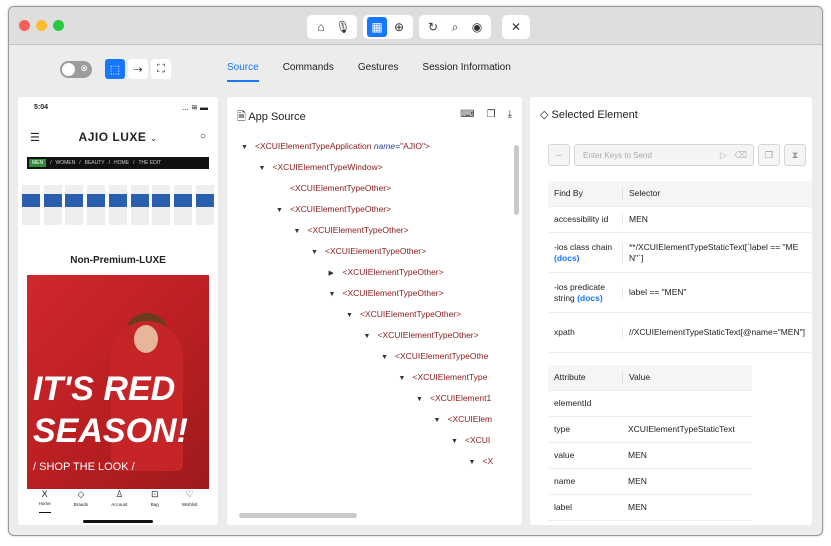 This screenshot has width=831, height=546. I want to click on shop-the-look-link: / SHOP THE LOOK /, so click(84, 467).